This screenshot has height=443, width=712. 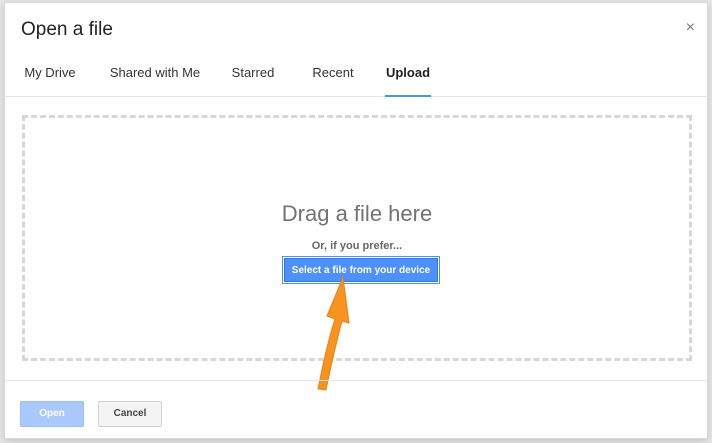 What do you see at coordinates (52, 414) in the screenshot?
I see `open-button: Open` at bounding box center [52, 414].